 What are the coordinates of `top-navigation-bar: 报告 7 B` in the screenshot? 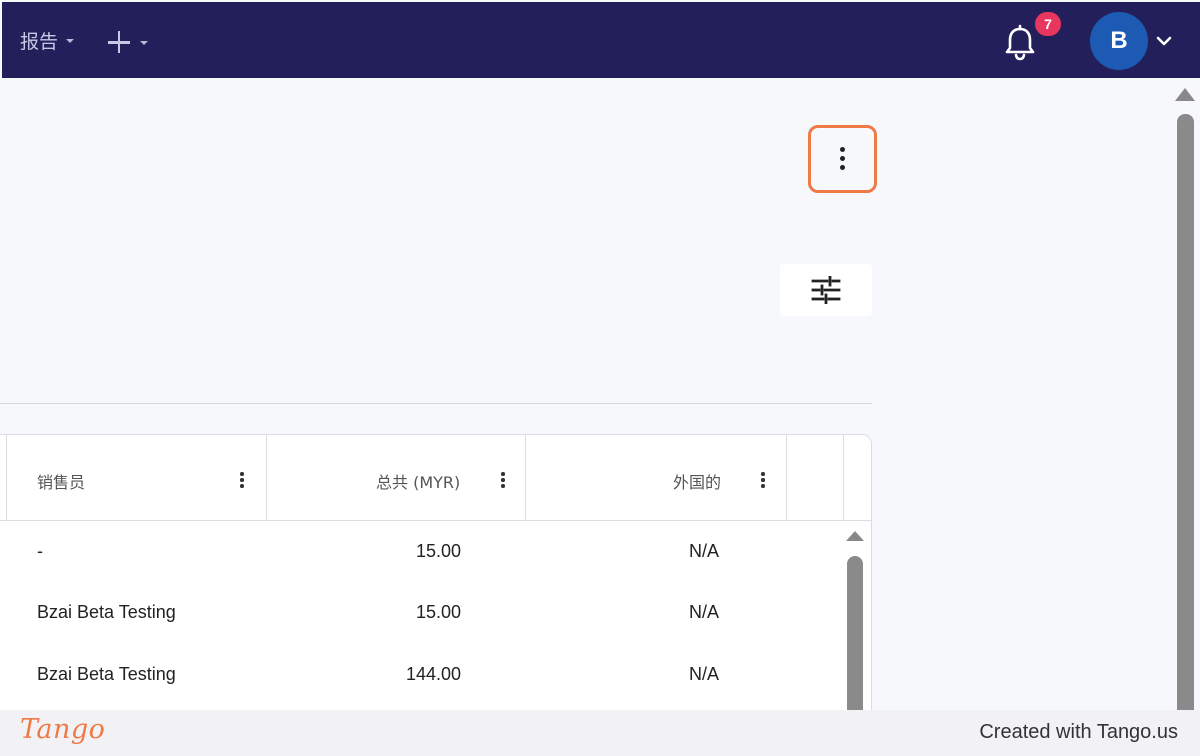 It's located at (601, 40).